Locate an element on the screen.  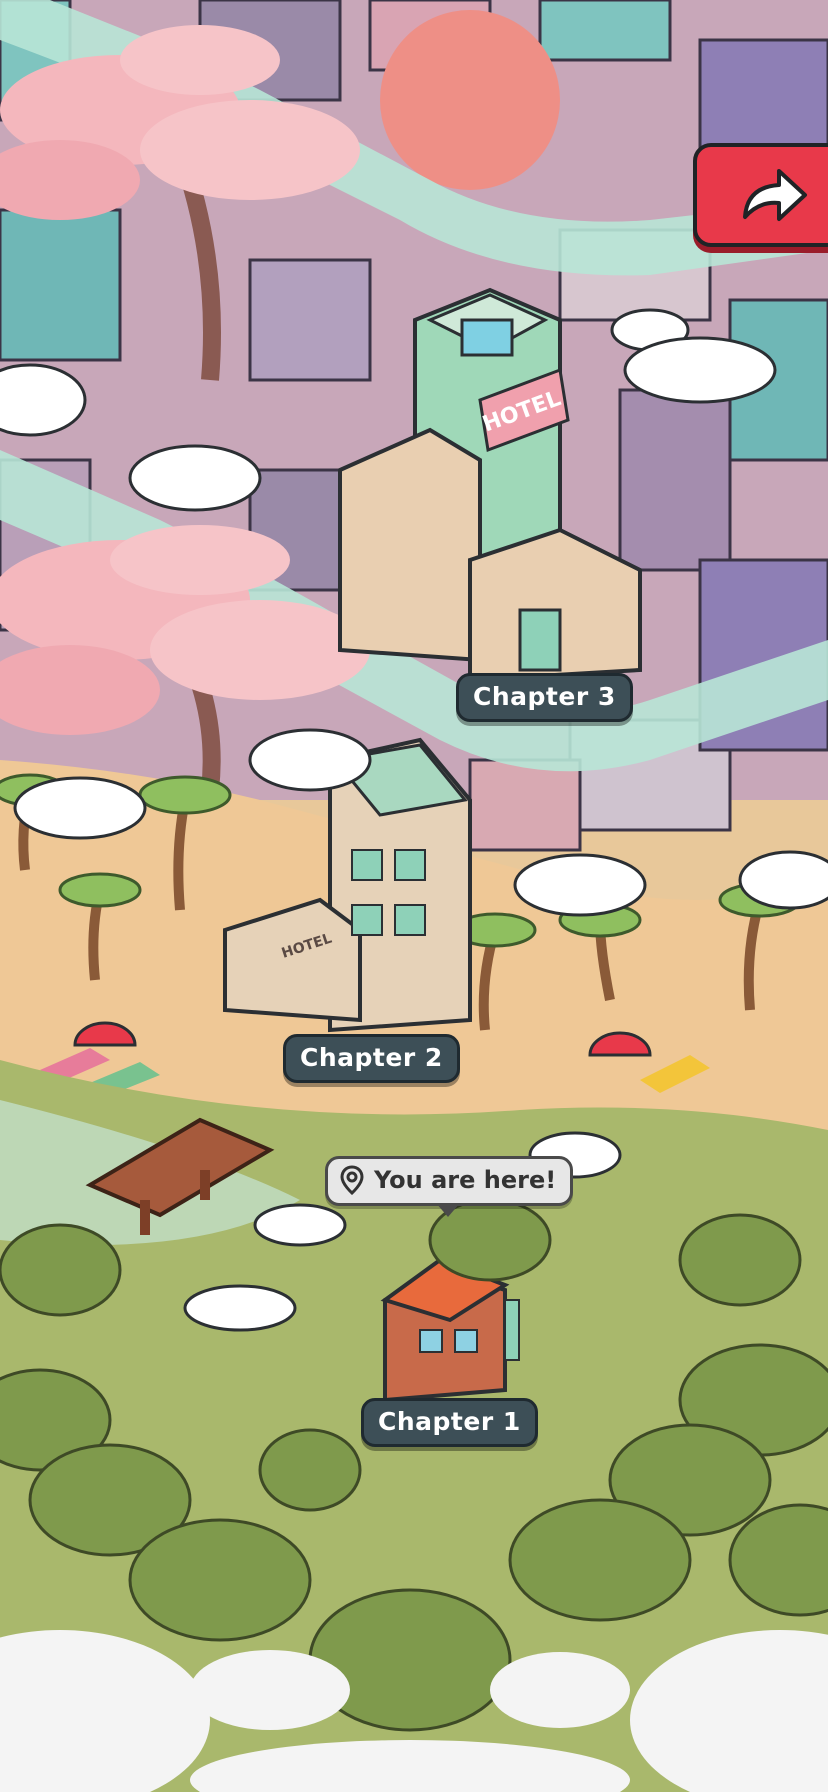
share-button is located at coordinates (760, 195).